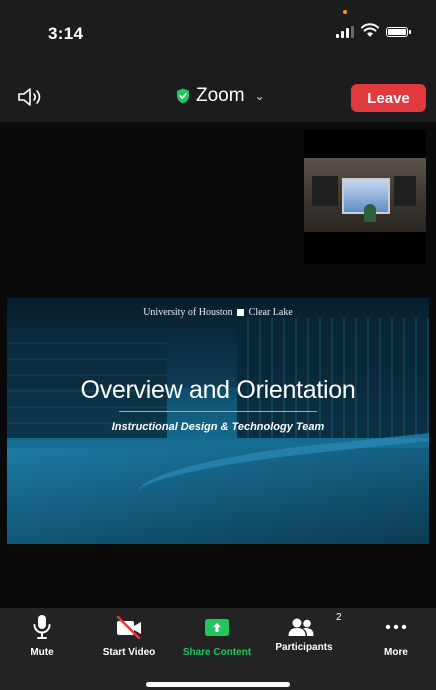  What do you see at coordinates (339, 617) in the screenshot?
I see `participants-count-badge: 2` at bounding box center [339, 617].